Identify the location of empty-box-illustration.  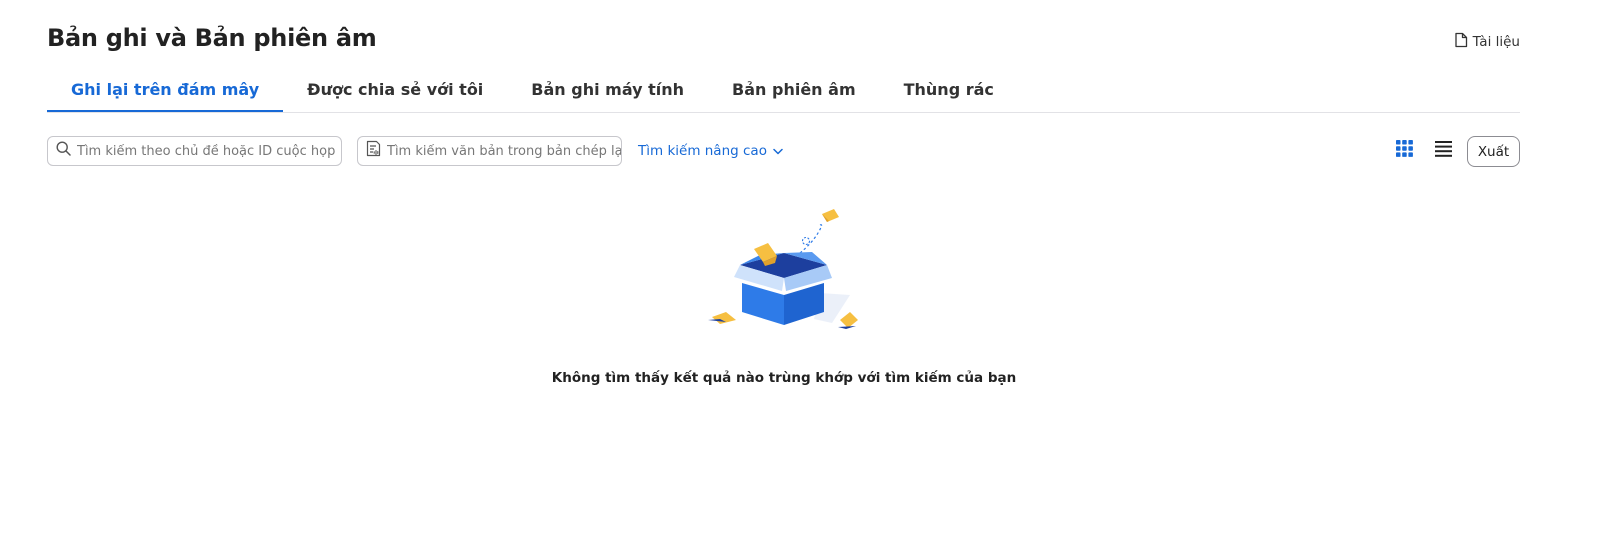
(785, 270).